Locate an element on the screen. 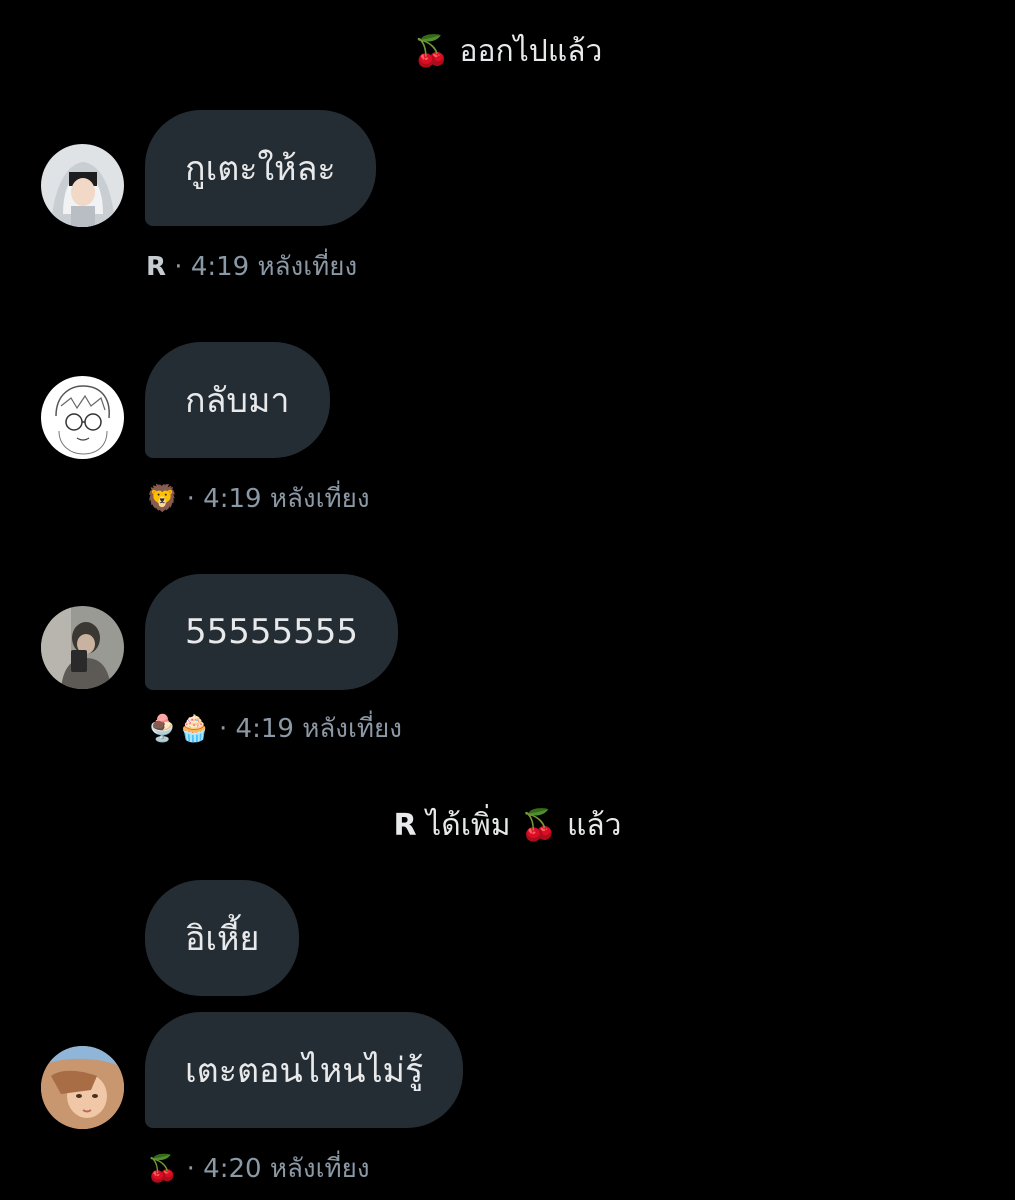 This screenshot has height=1200, width=1015. message-bubble: 55555555 is located at coordinates (272, 632).